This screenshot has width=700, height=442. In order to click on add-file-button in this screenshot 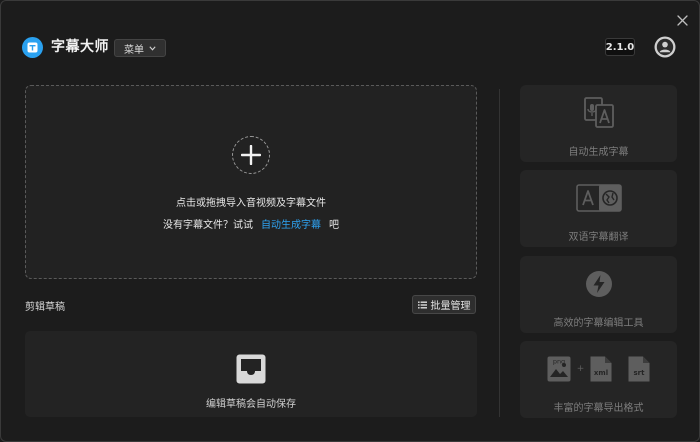, I will do `click(251, 155)`.